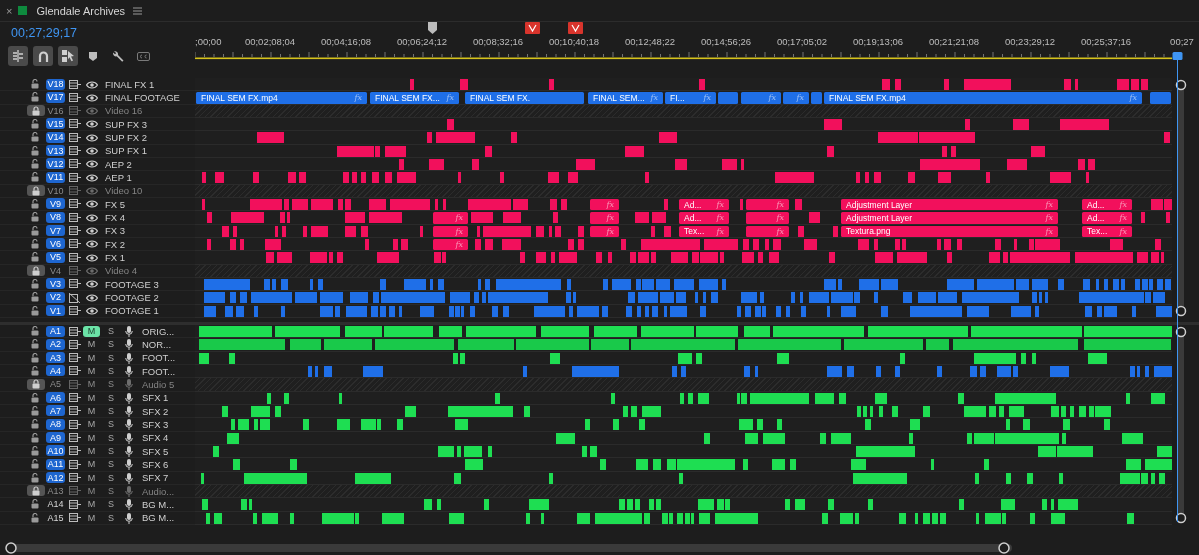 Image resolution: width=1199 pixels, height=555 pixels. What do you see at coordinates (55, 491) in the screenshot?
I see `track-target-button: A13` at bounding box center [55, 491].